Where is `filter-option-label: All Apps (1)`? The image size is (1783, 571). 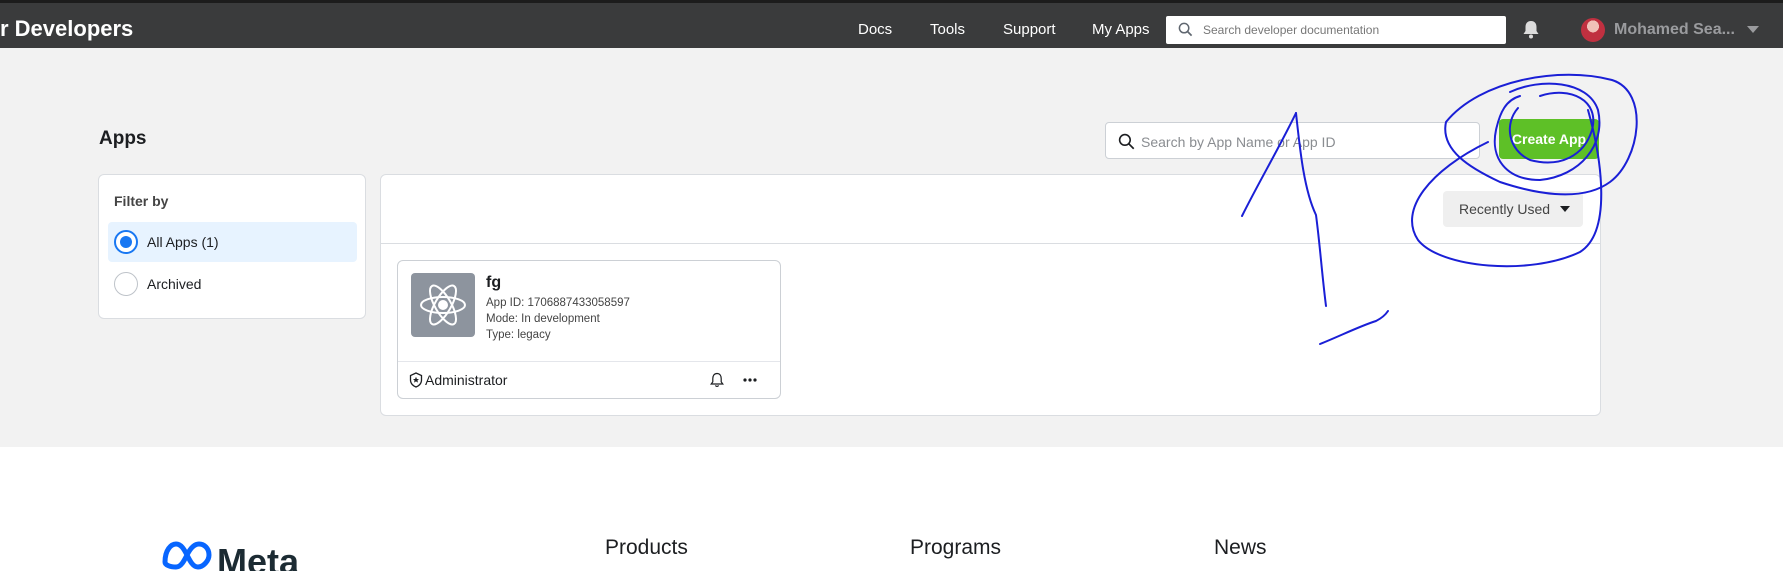 filter-option-label: All Apps (1) is located at coordinates (183, 242).